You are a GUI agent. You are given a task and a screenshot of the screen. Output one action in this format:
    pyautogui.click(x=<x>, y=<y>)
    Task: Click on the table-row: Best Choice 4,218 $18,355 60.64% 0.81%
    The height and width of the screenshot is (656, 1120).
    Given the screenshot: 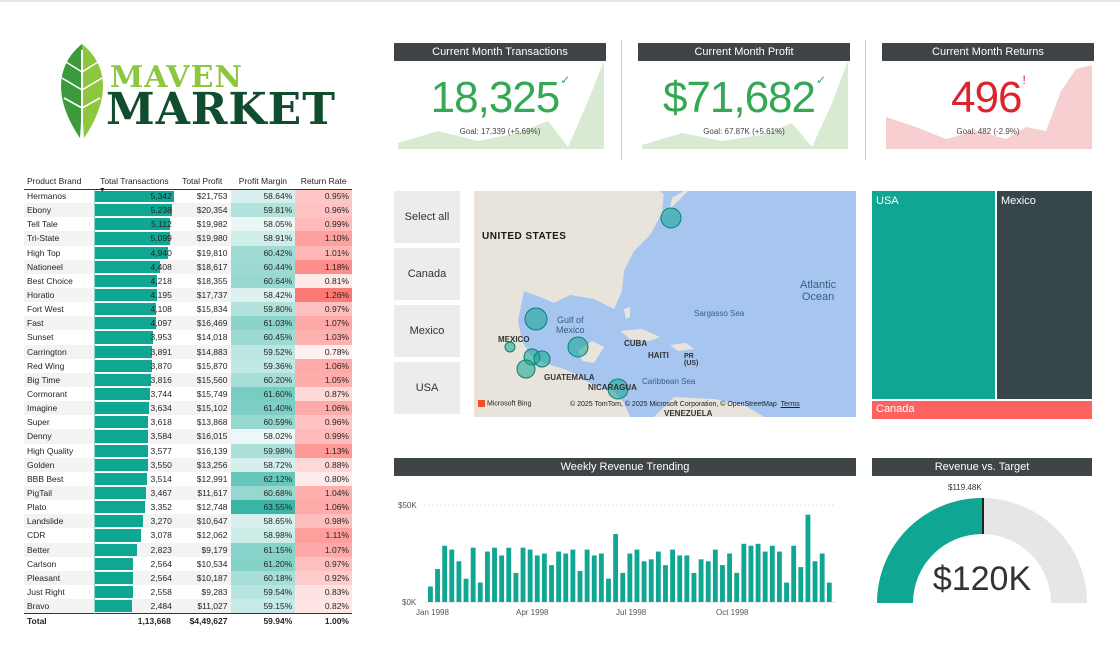 What is the action you would take?
    pyautogui.click(x=188, y=280)
    